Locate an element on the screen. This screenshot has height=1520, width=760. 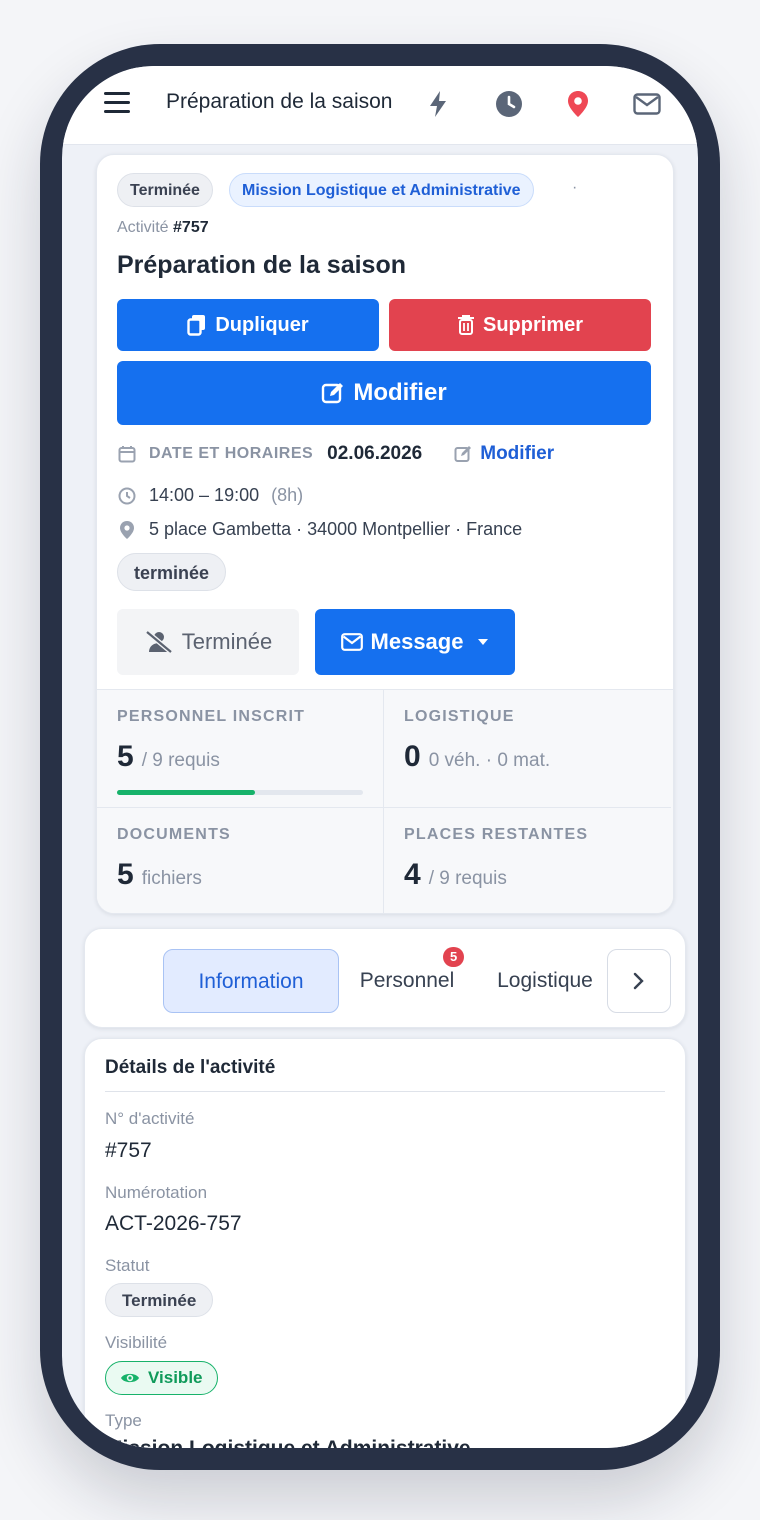
edit-button: Modifier is located at coordinates (384, 393).